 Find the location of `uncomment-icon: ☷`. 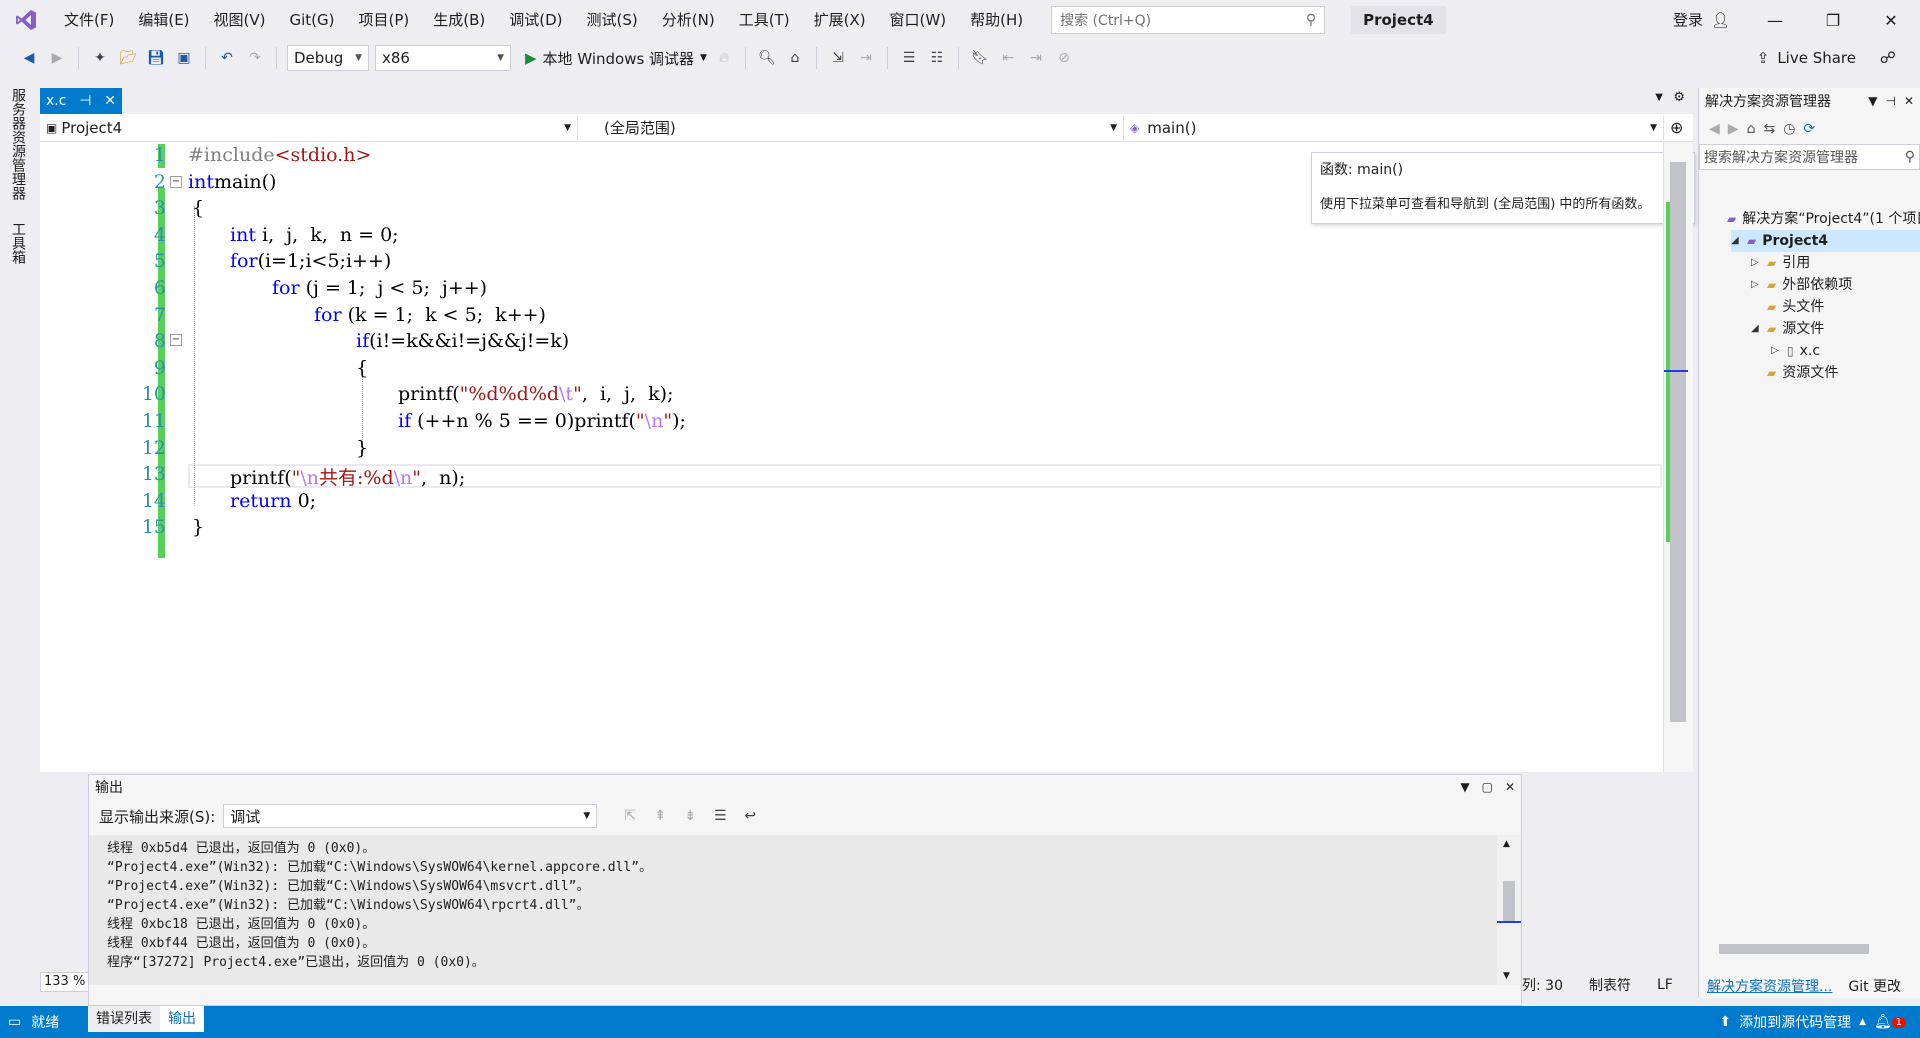

uncomment-icon: ☷ is located at coordinates (937, 58).